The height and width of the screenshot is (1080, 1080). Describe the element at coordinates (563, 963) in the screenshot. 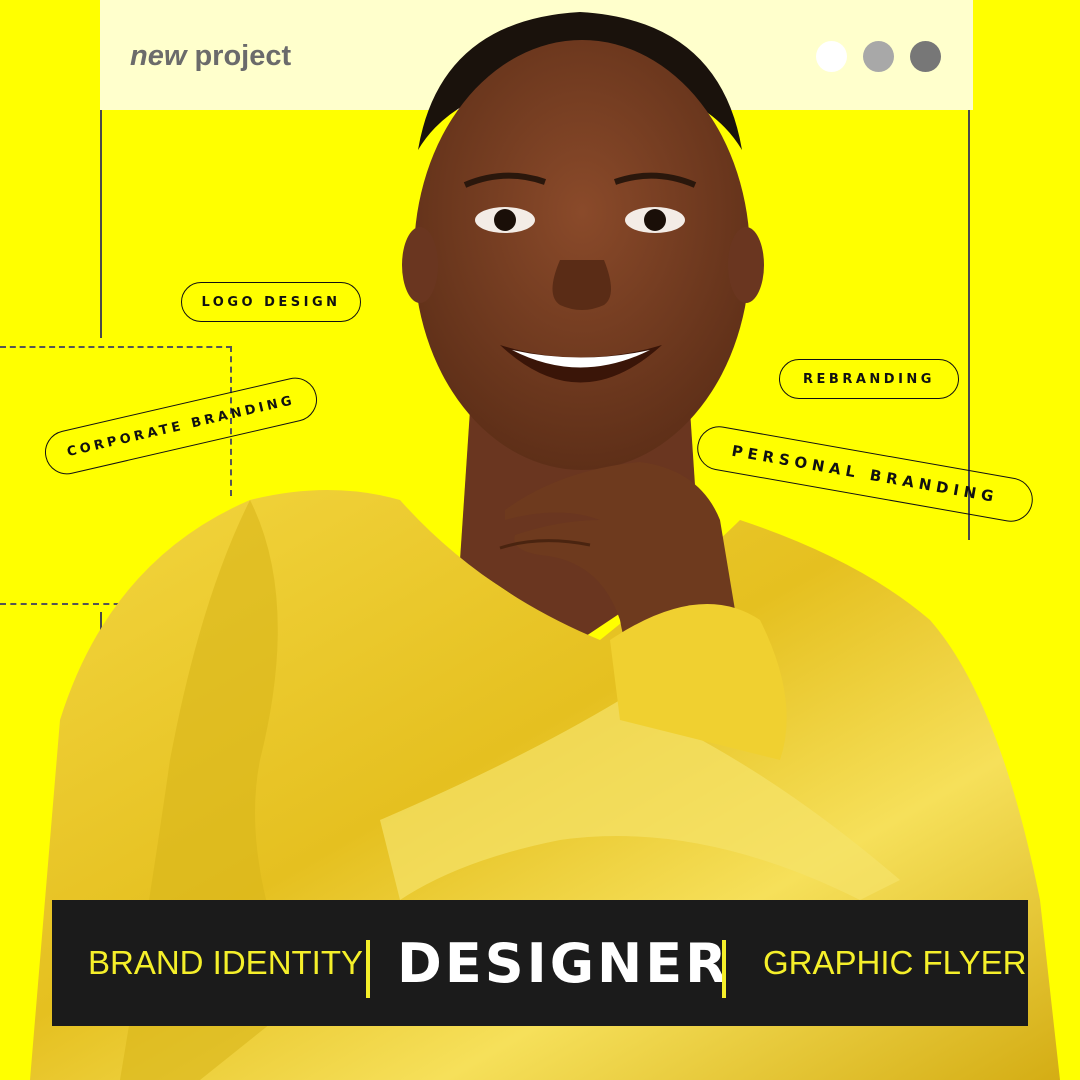

I see `banner-main-title: DESIGNER` at that location.